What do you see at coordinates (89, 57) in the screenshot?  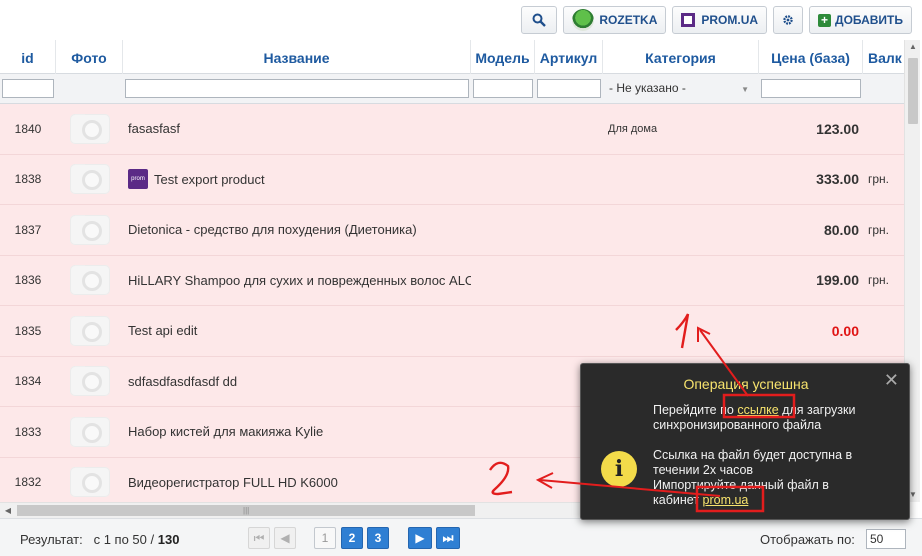 I see `col-header-photo: Фото` at bounding box center [89, 57].